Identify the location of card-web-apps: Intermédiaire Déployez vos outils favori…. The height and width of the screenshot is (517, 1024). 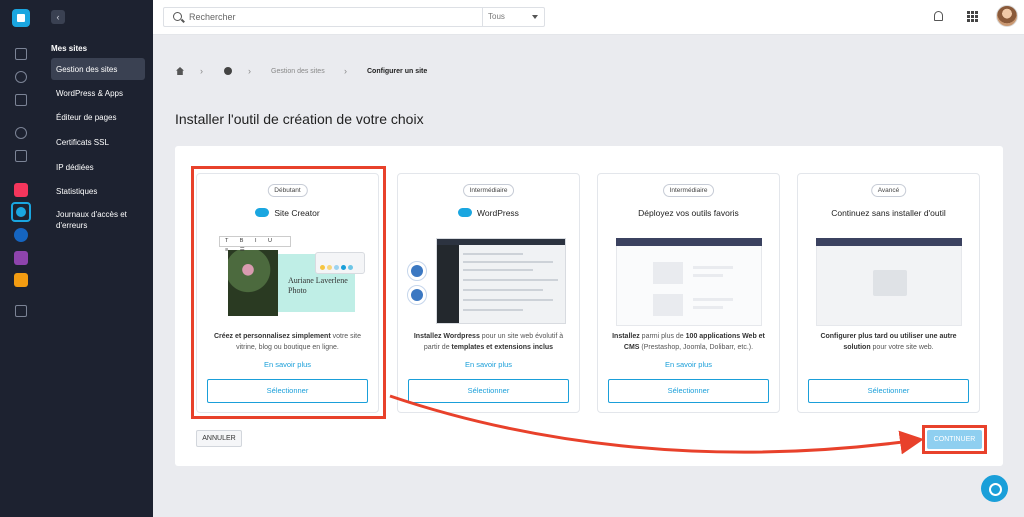
(688, 293).